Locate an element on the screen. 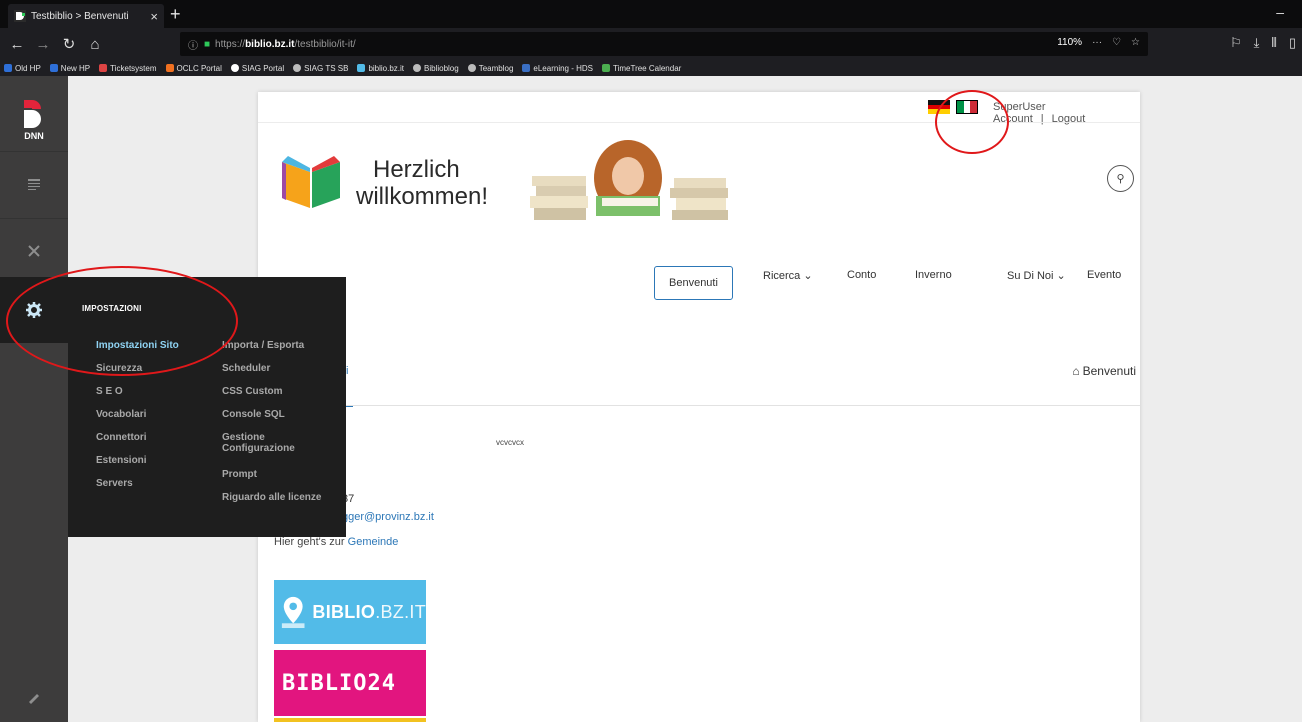 The height and width of the screenshot is (722, 1302). info-icon: ⓘ is located at coordinates (193, 44).